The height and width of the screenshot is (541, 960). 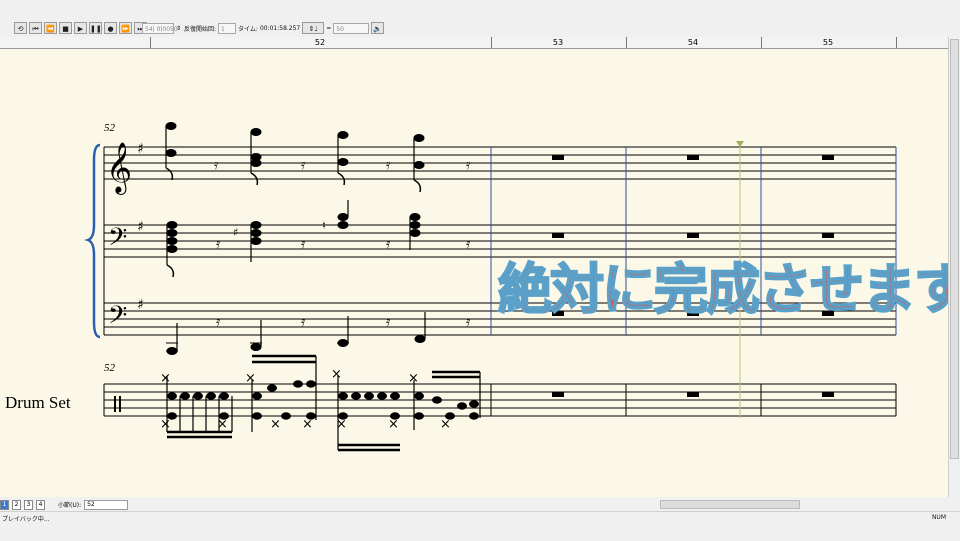 What do you see at coordinates (119, 168) in the screenshot?
I see `treble-clef-icon: 𝄞` at bounding box center [119, 168].